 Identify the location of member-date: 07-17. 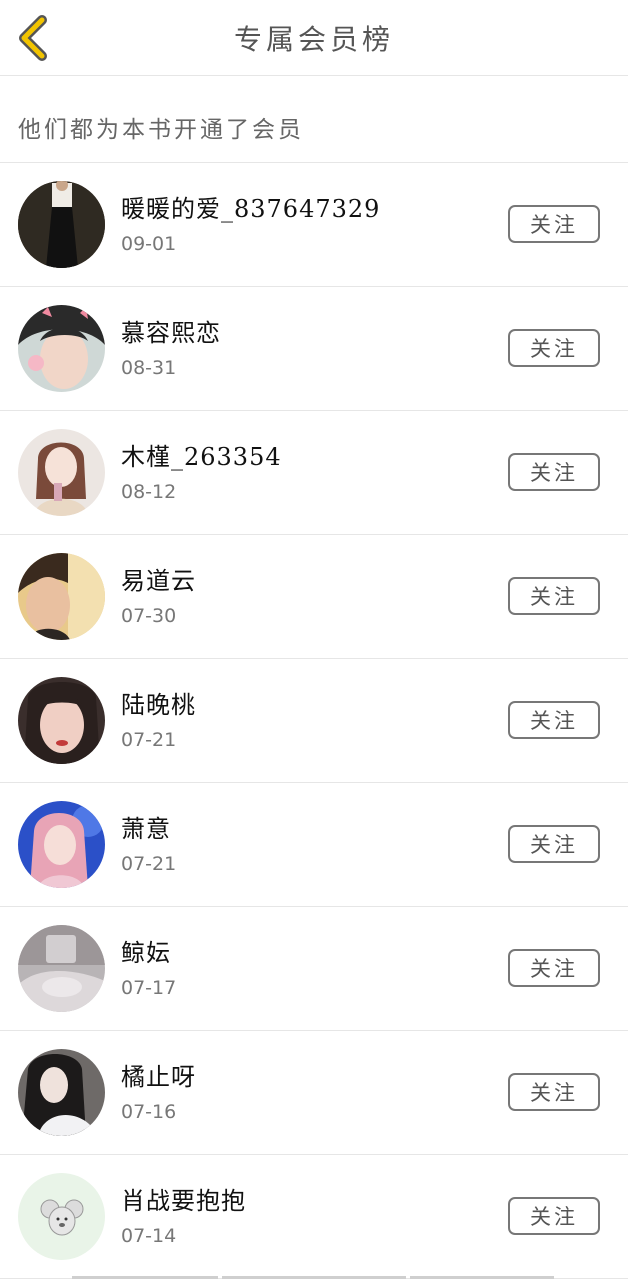
(149, 988).